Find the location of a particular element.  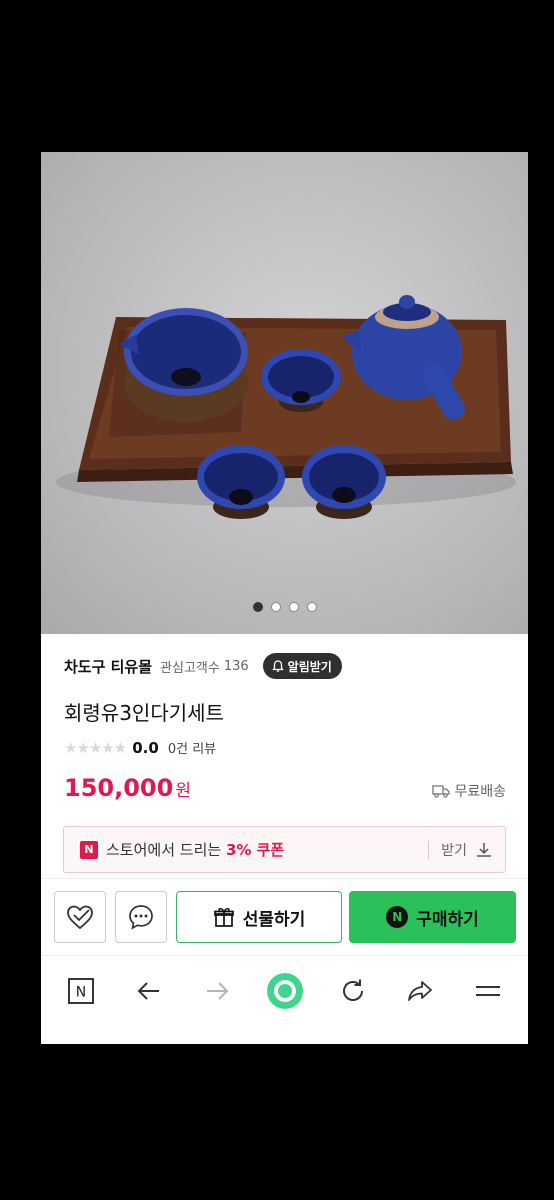

forward-button is located at coordinates (217, 991).